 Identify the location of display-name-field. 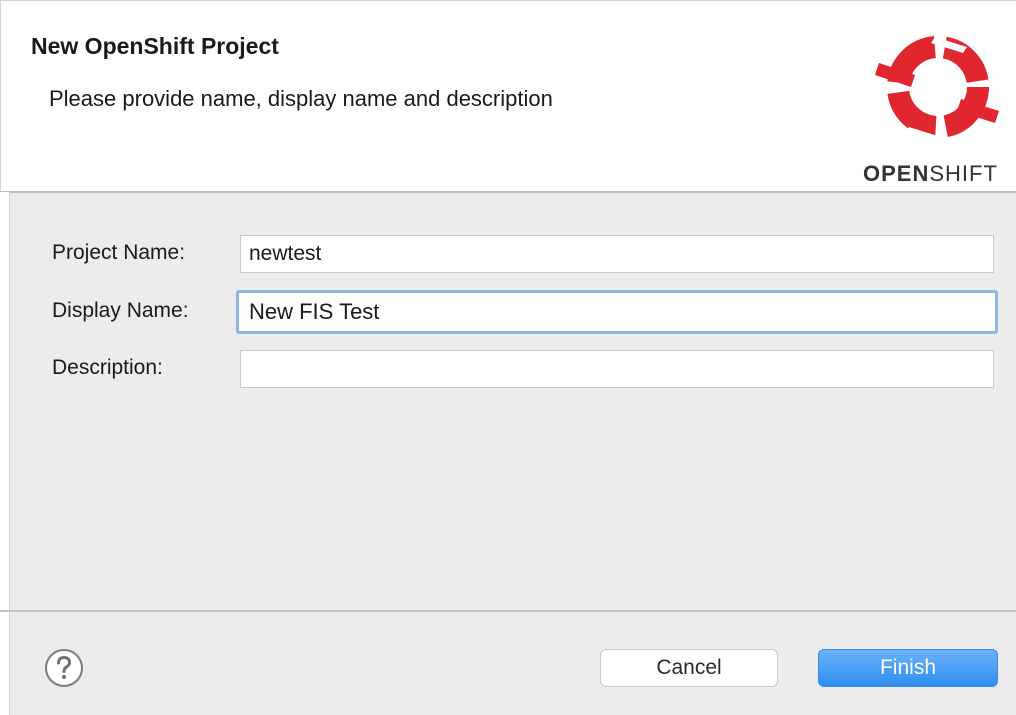
(617, 312).